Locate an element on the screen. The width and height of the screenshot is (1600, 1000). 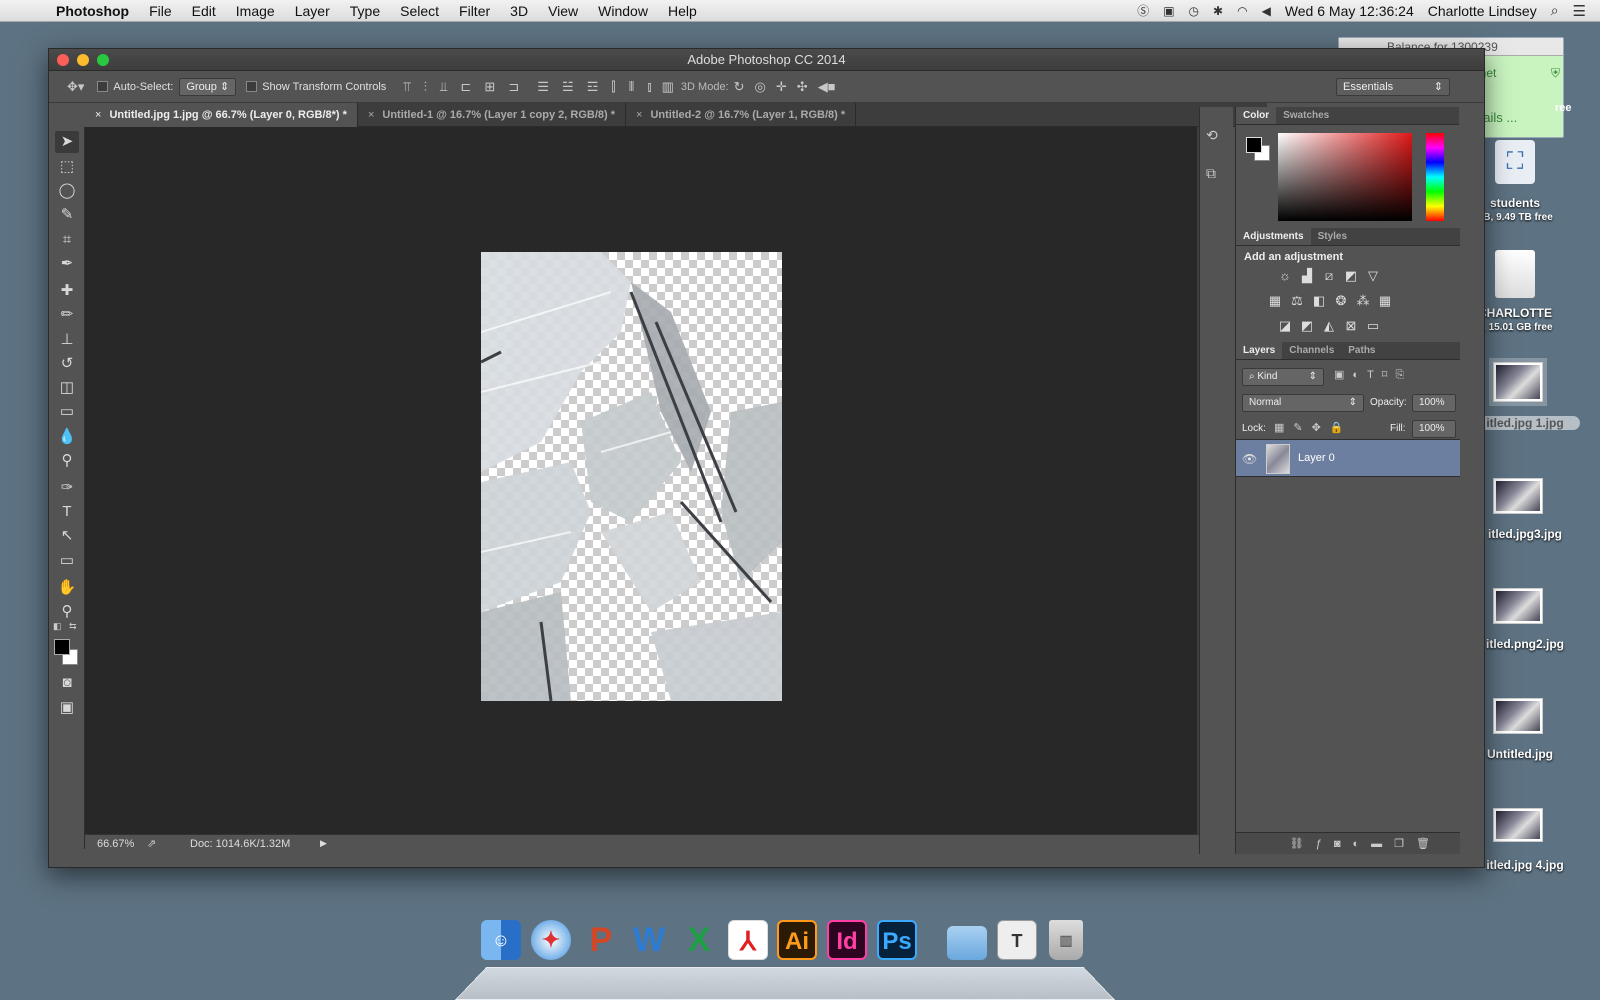
photoshop-dock-icon: Ps is located at coordinates (897, 940).